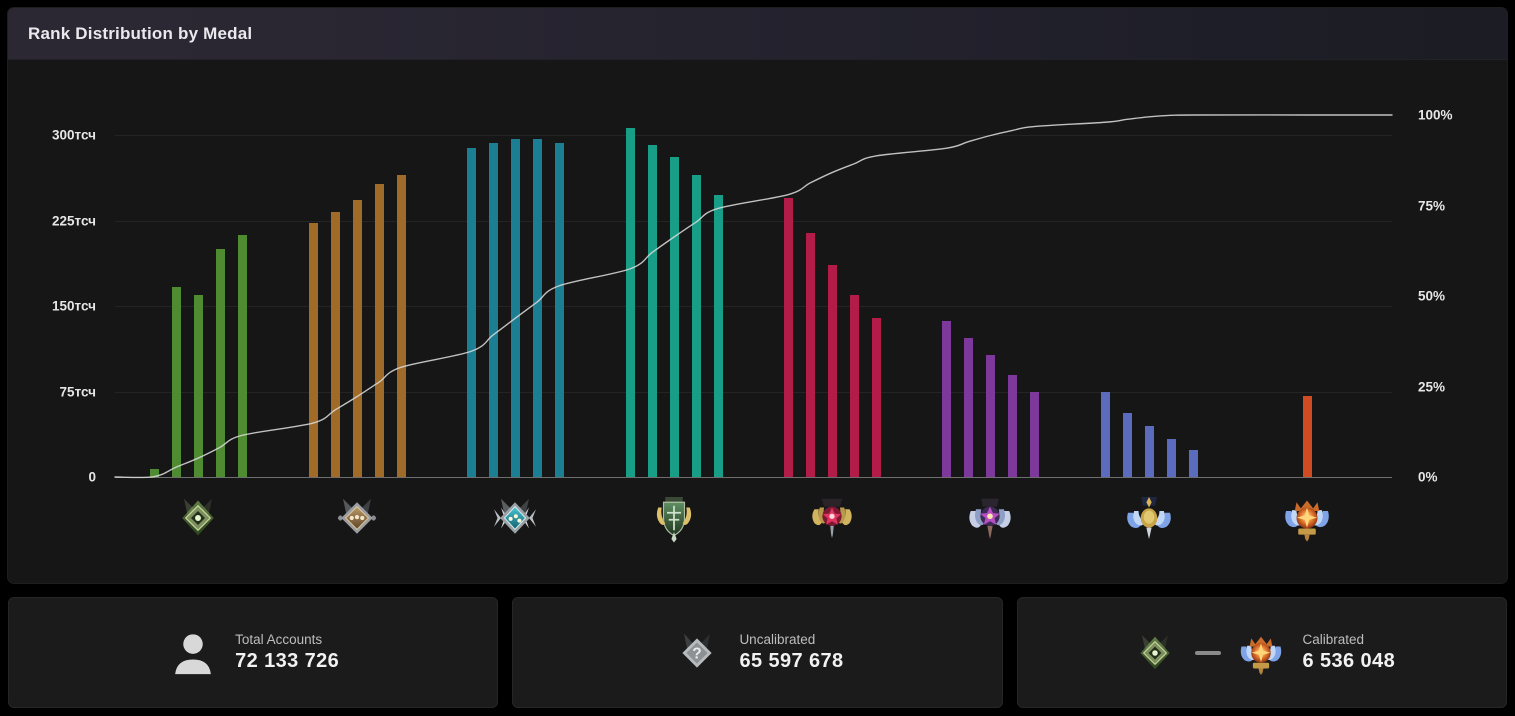  I want to click on range-dash-icon, so click(1207, 652).